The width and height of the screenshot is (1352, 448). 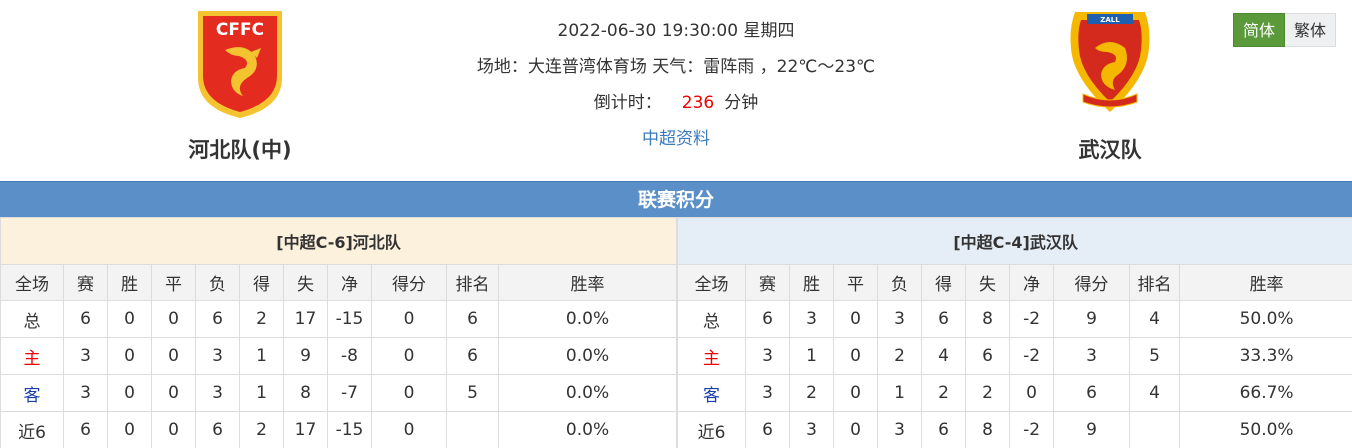 I want to click on table-row: 主 3 0 0 3 1 9 -8 0 6 0.0%, so click(x=339, y=356).